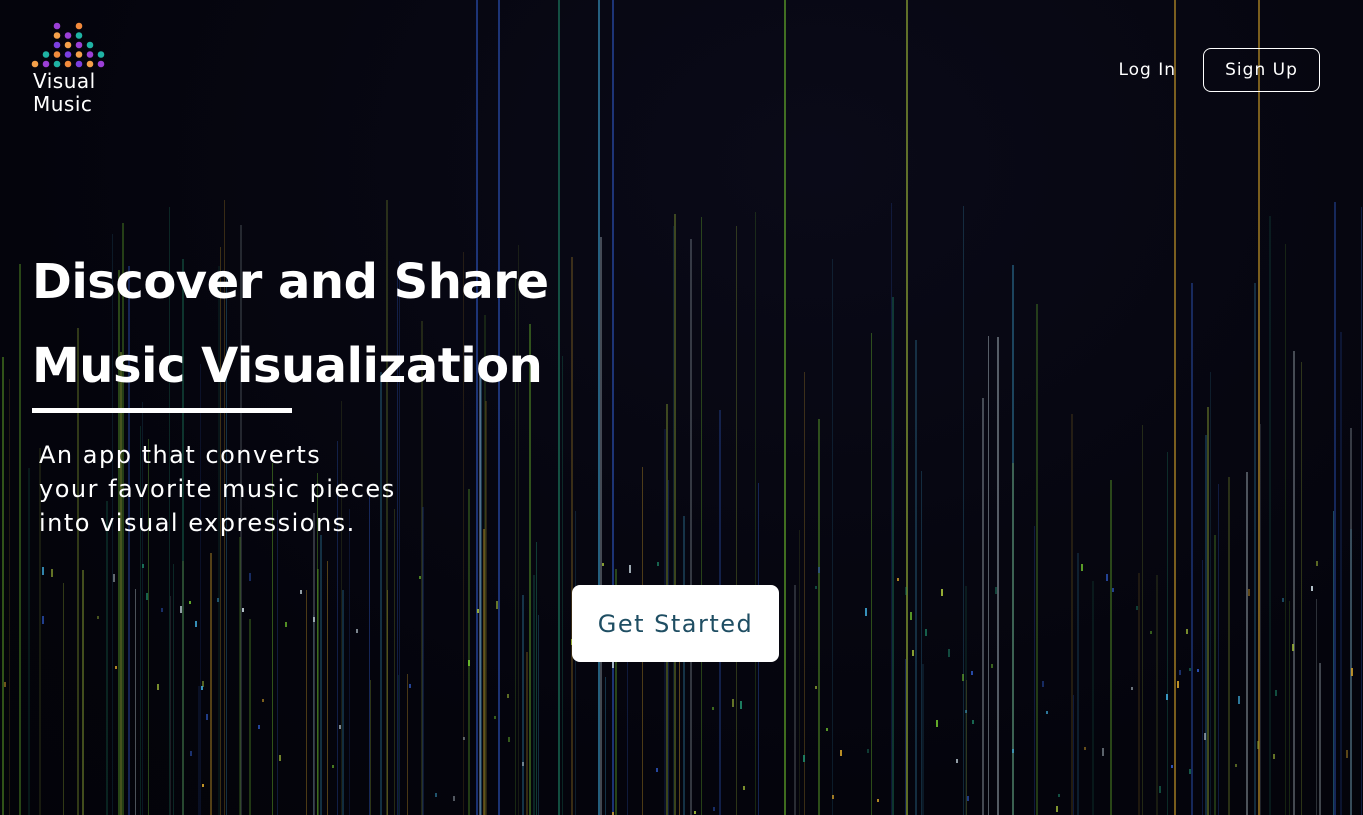 Image resolution: width=1363 pixels, height=815 pixels. I want to click on hero-divider, so click(162, 410).